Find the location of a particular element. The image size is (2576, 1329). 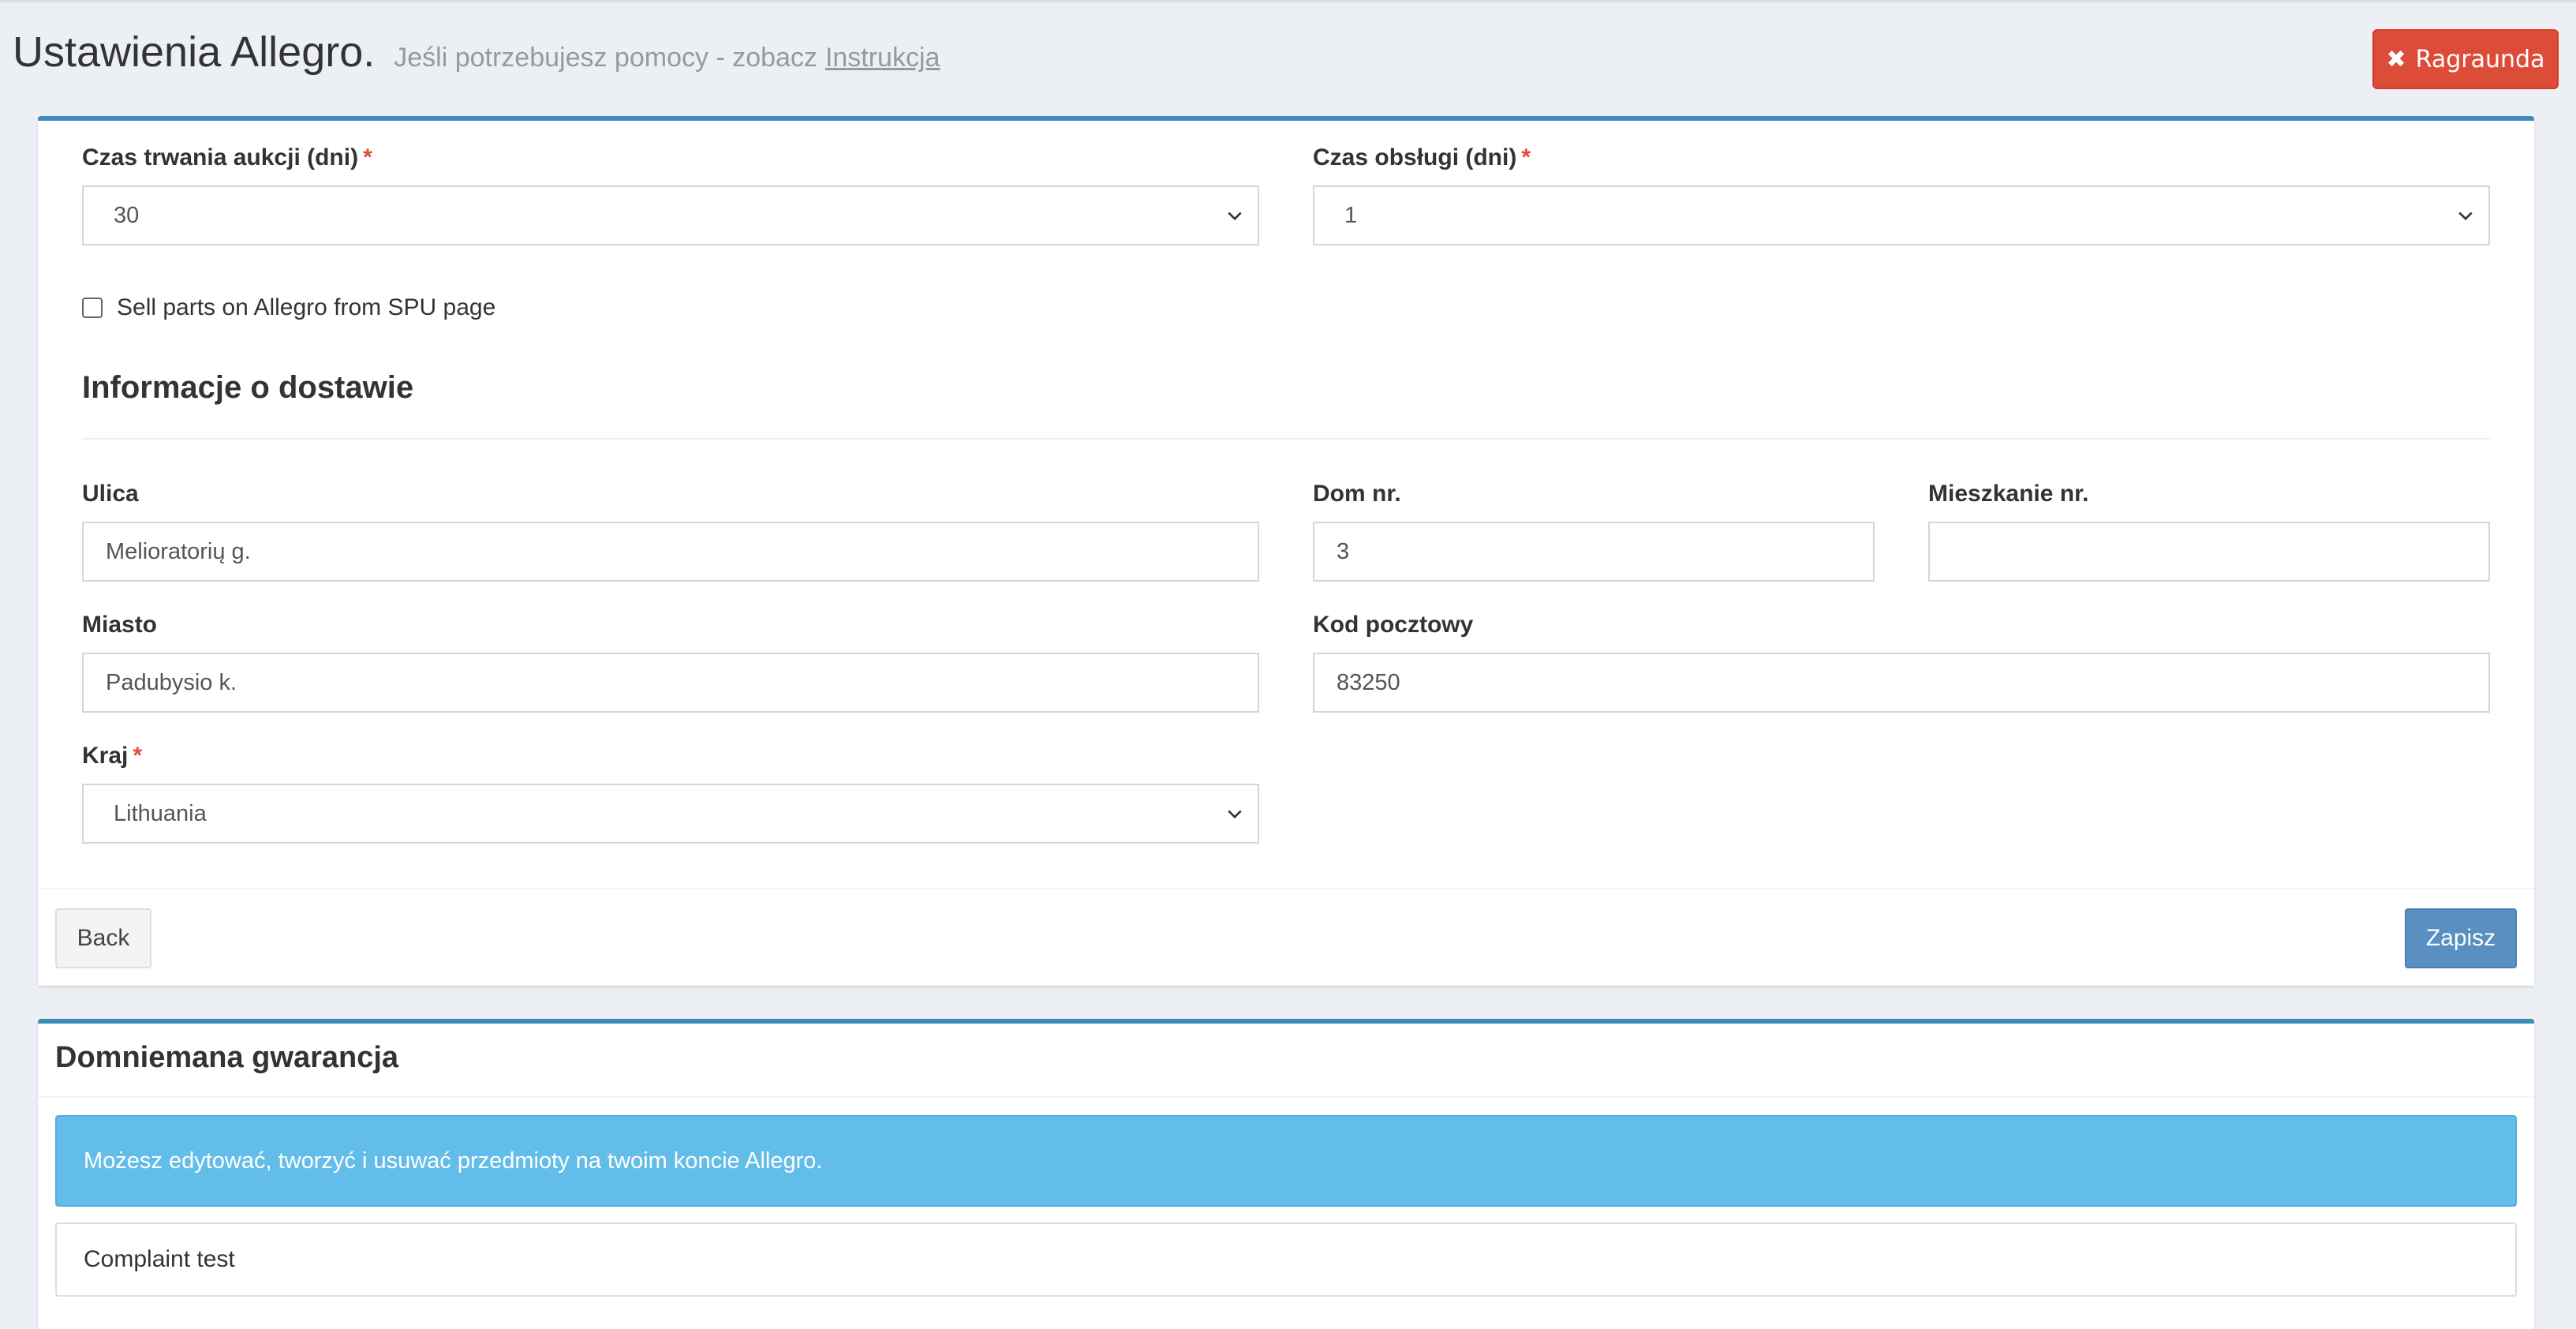

section-divider is located at coordinates (1286, 439).